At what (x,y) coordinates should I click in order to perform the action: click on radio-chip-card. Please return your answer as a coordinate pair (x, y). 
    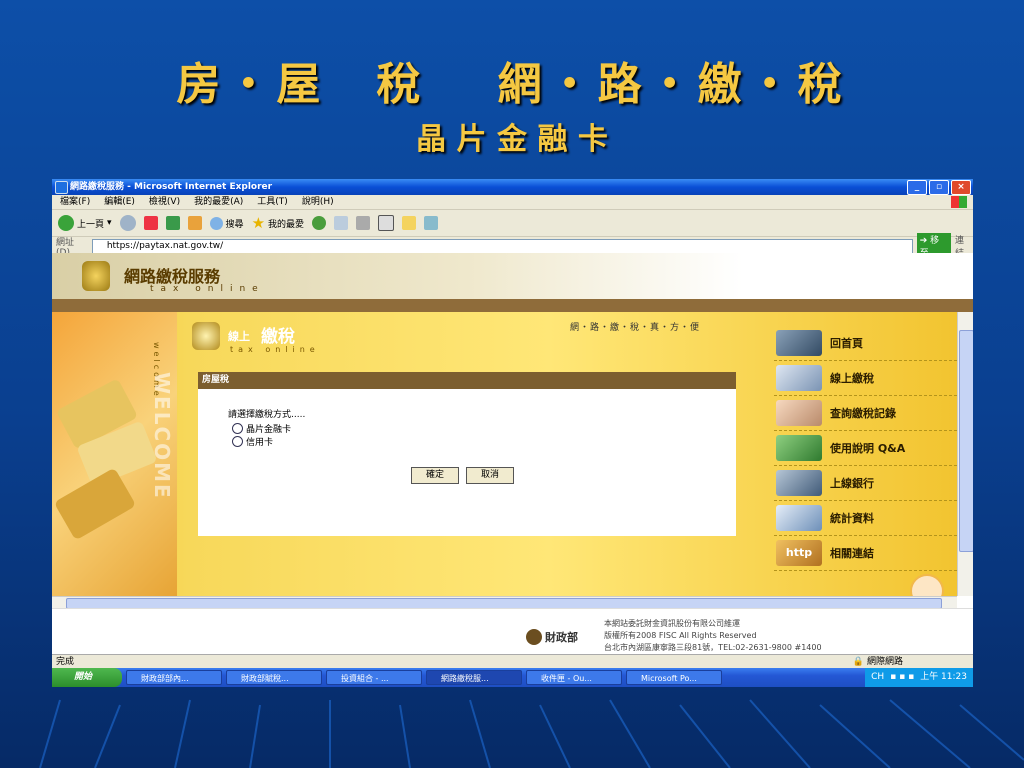
    Looking at the image, I should click on (237, 428).